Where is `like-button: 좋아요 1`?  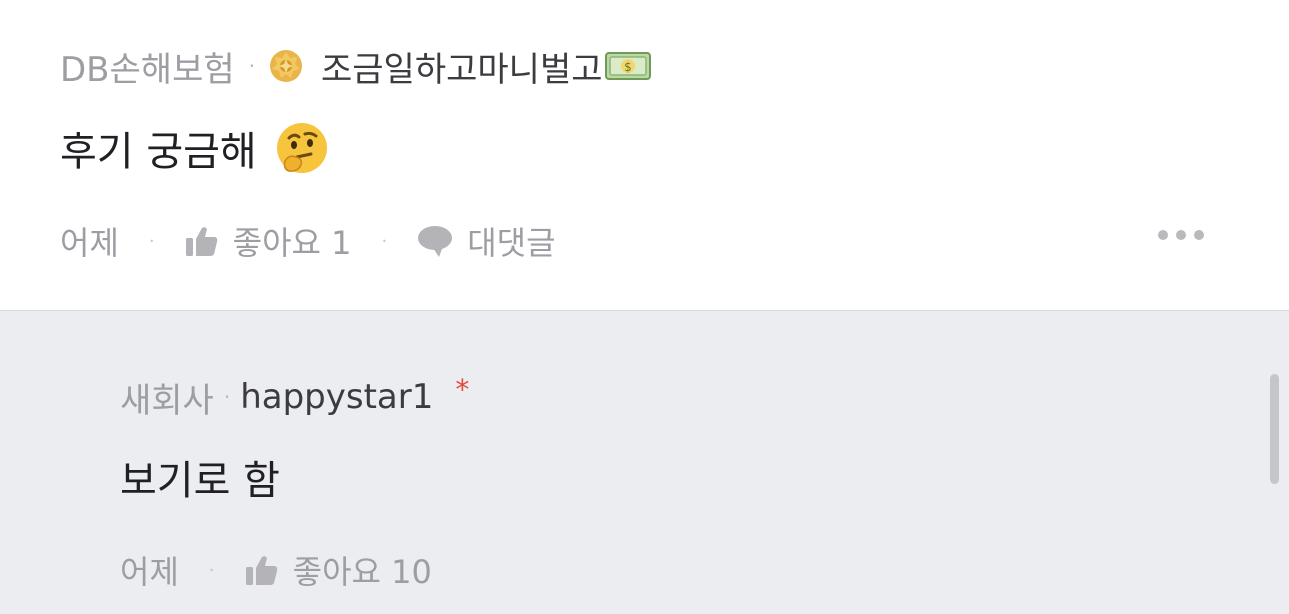
like-button: 좋아요 1 is located at coordinates (268, 241).